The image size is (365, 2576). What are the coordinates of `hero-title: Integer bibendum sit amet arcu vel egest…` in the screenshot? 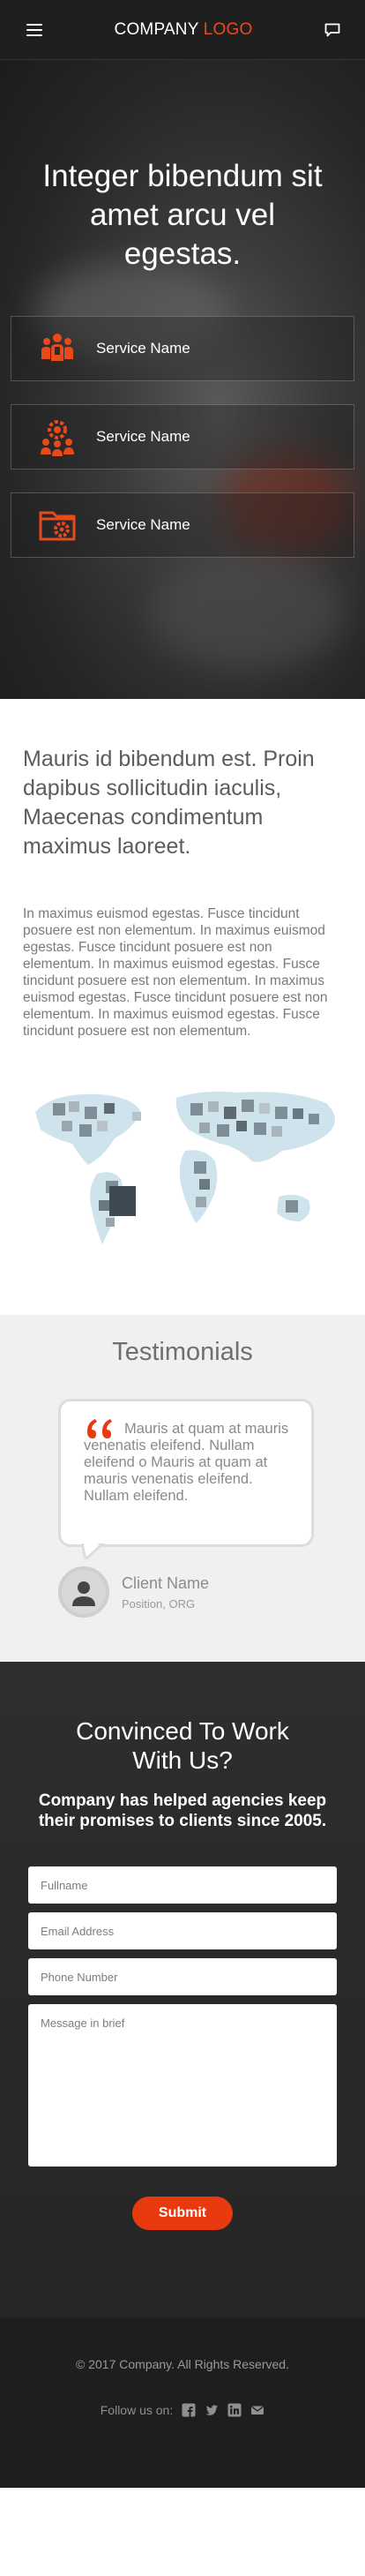 It's located at (182, 215).